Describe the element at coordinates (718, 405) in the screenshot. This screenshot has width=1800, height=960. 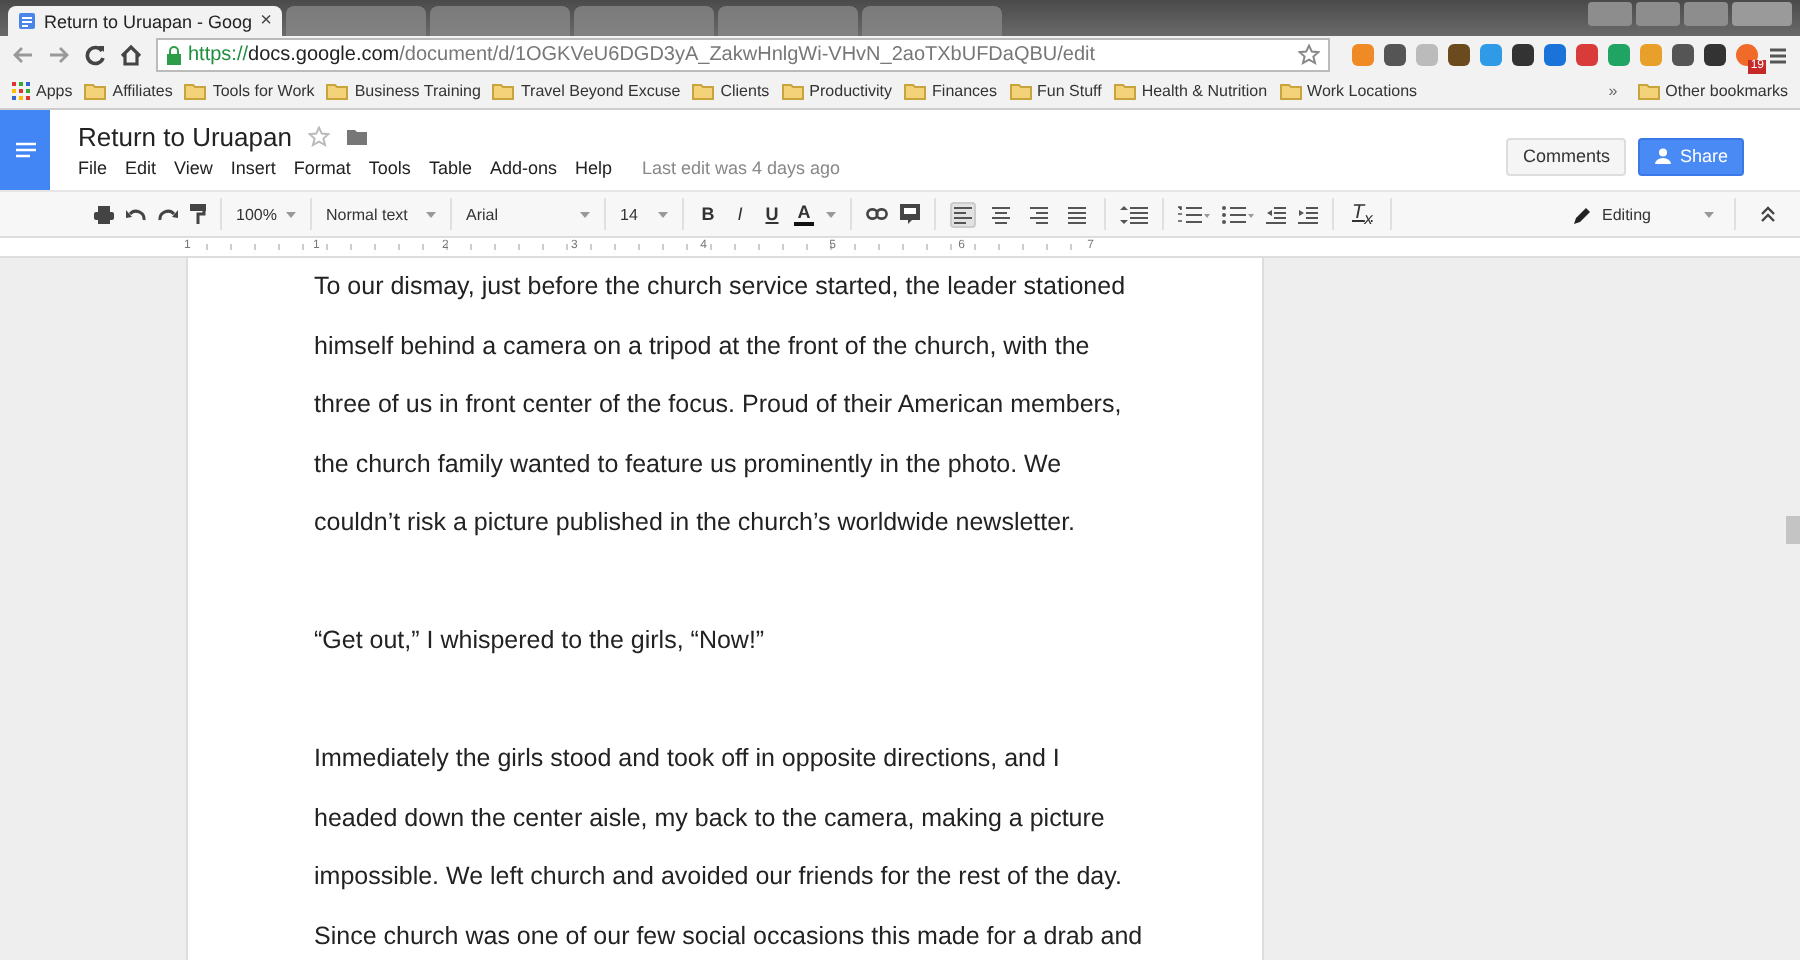
I see `text-line: three of us in front center of the focus. Proud of their American members,` at that location.